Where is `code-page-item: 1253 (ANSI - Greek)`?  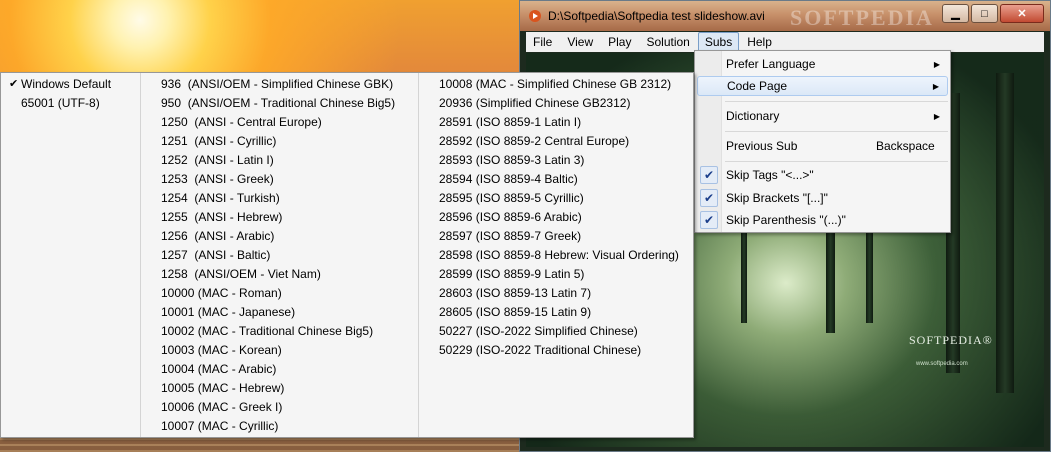
code-page-item: 1253 (ANSI - Greek) is located at coordinates (280, 179).